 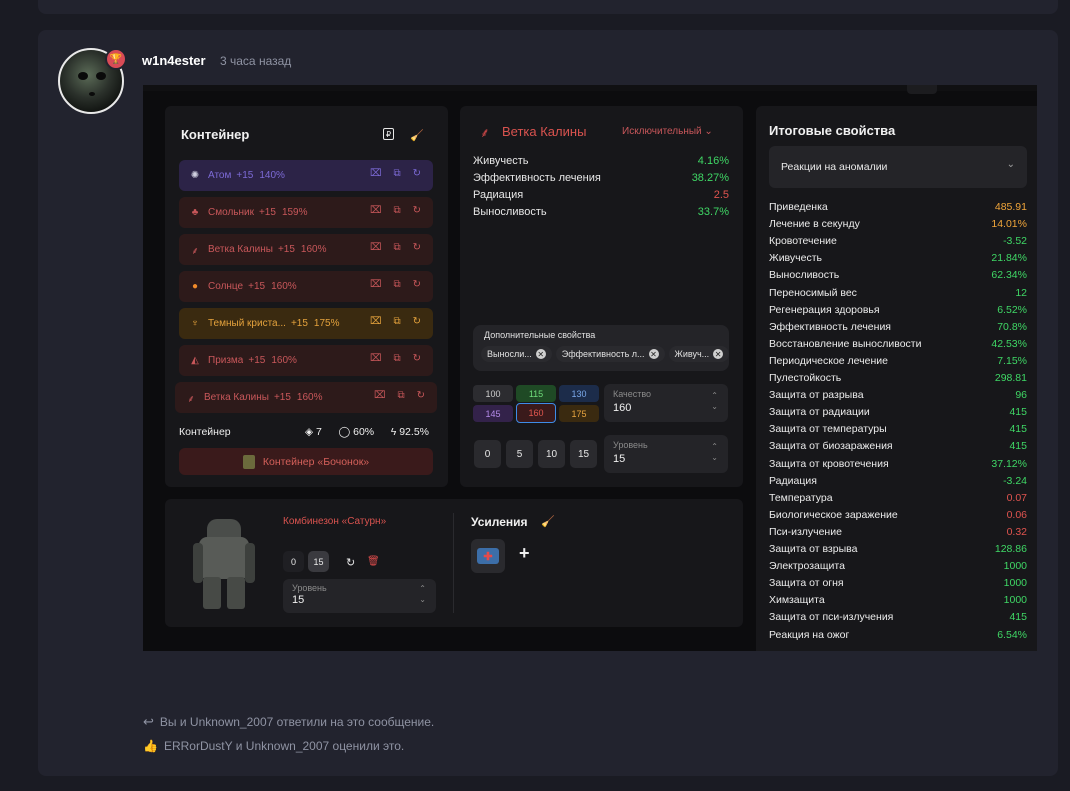 What do you see at coordinates (306, 175) in the screenshot?
I see `artifact-row: ✺ Атом +15 140% ⌧ ⧉ ↻` at bounding box center [306, 175].